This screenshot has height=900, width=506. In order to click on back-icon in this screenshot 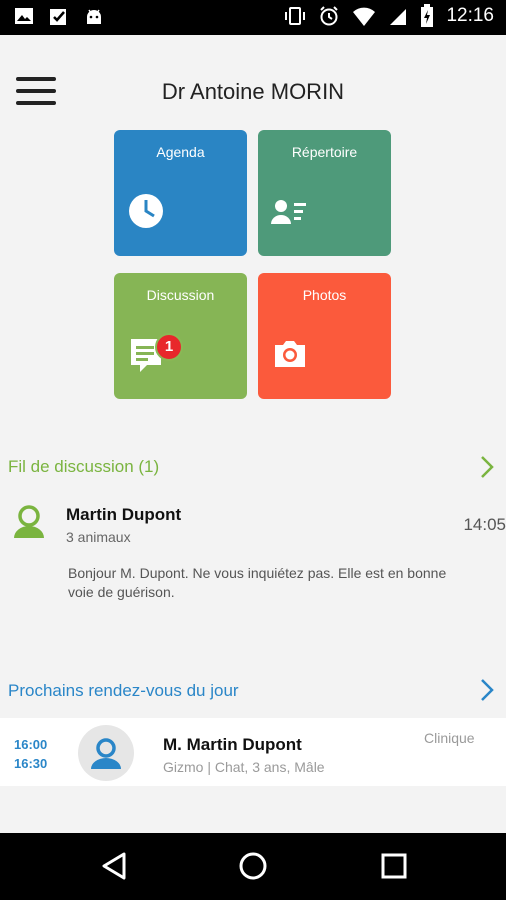, I will do `click(114, 866)`.